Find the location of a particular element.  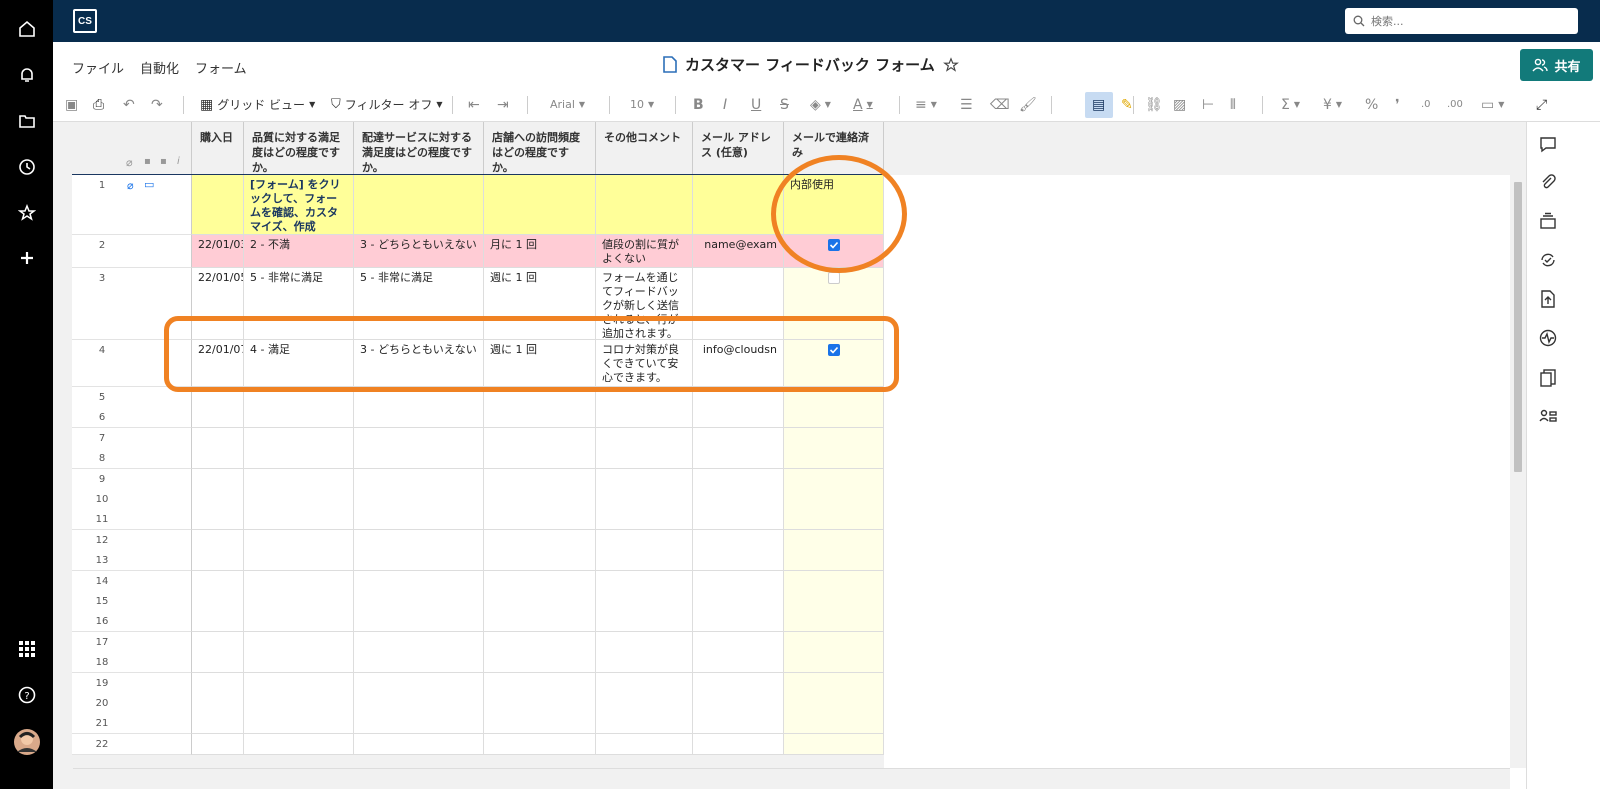

row-number: 6 is located at coordinates (132, 418).